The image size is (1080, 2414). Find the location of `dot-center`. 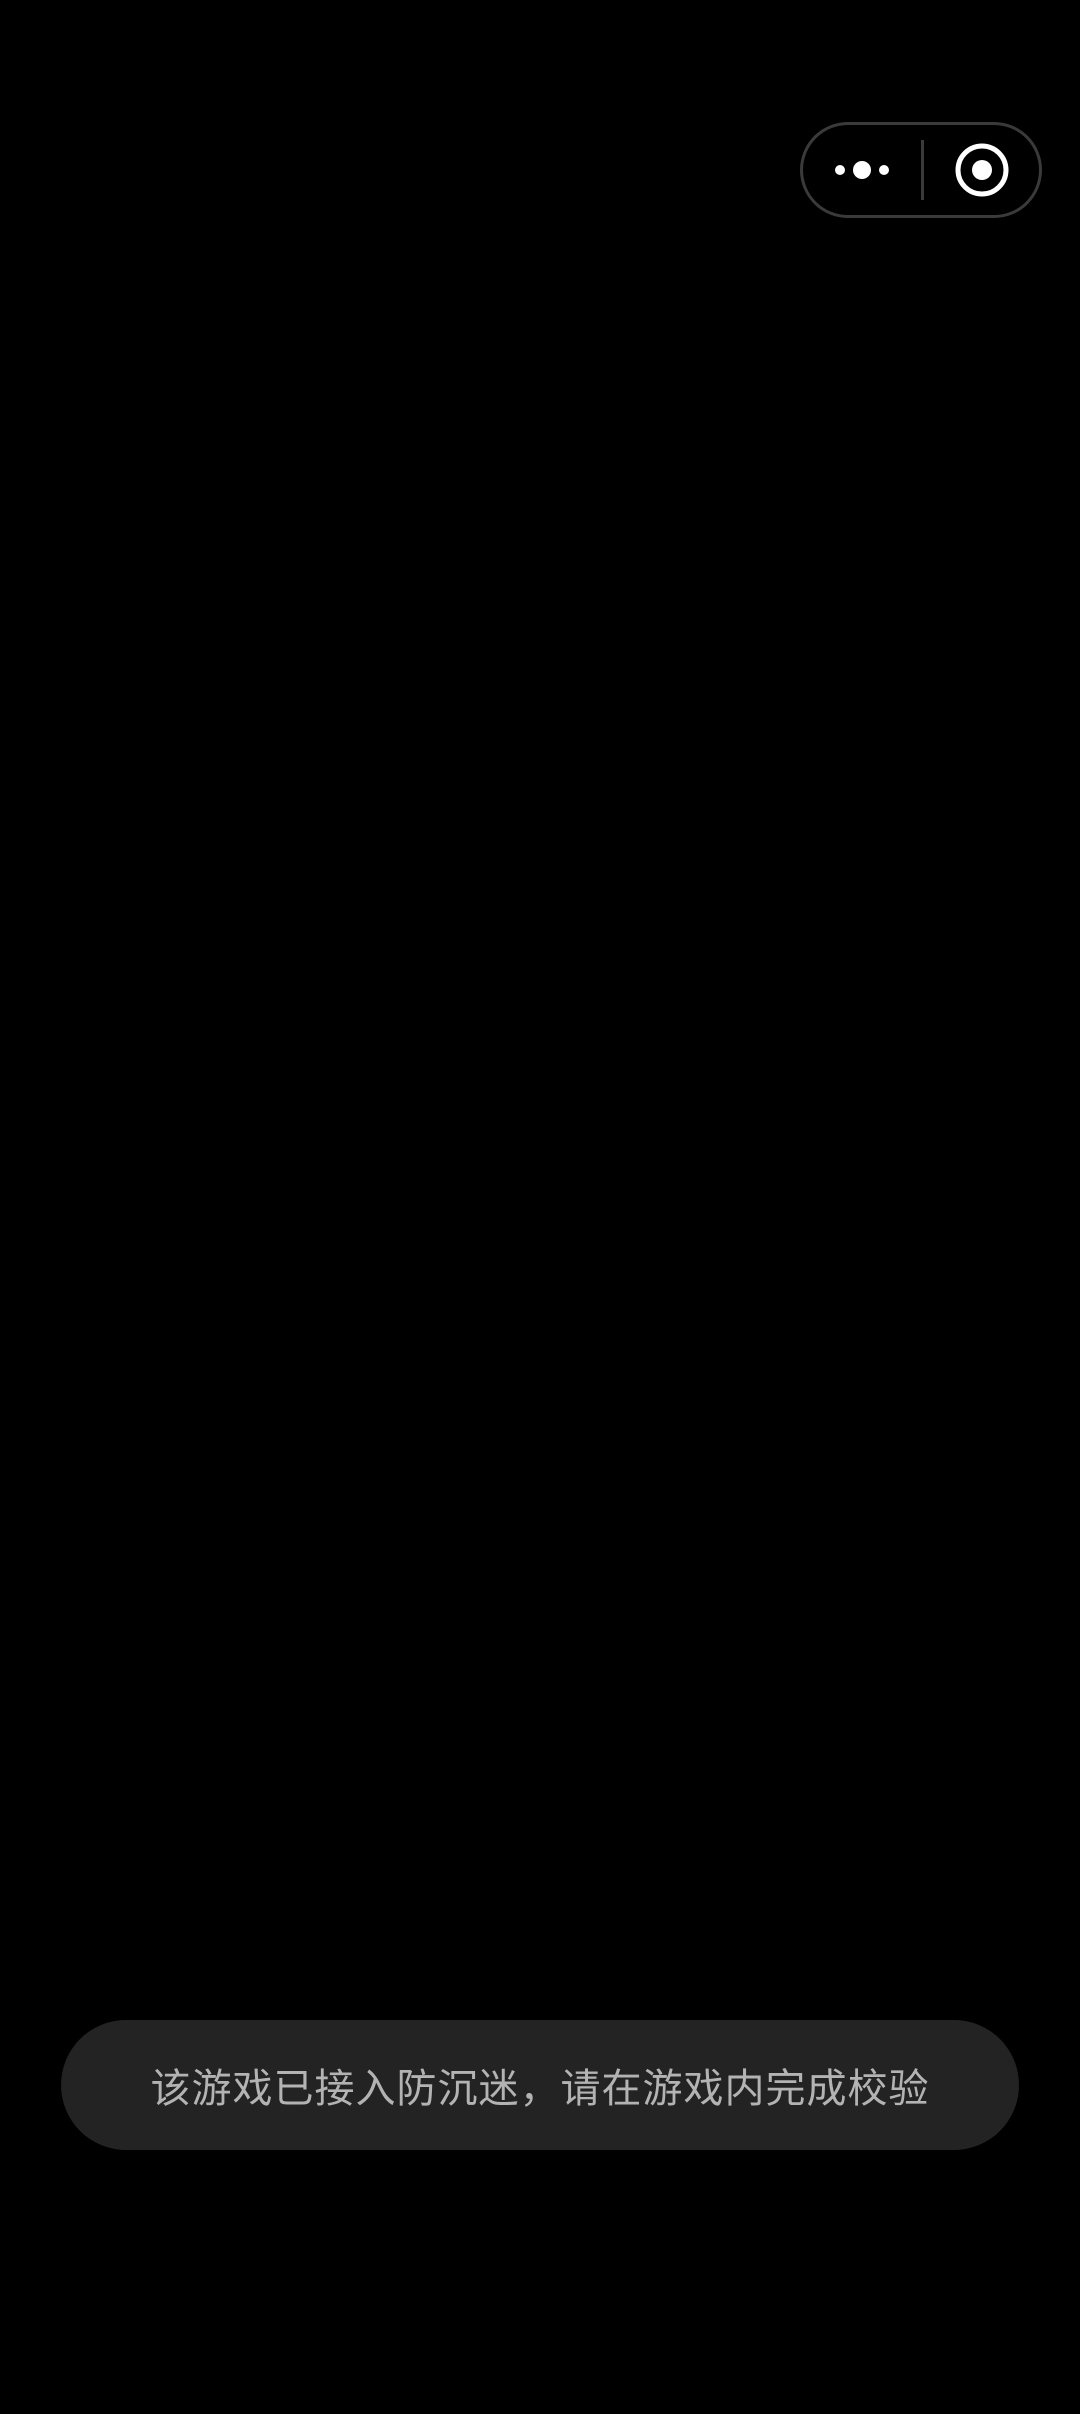

dot-center is located at coordinates (862, 170).